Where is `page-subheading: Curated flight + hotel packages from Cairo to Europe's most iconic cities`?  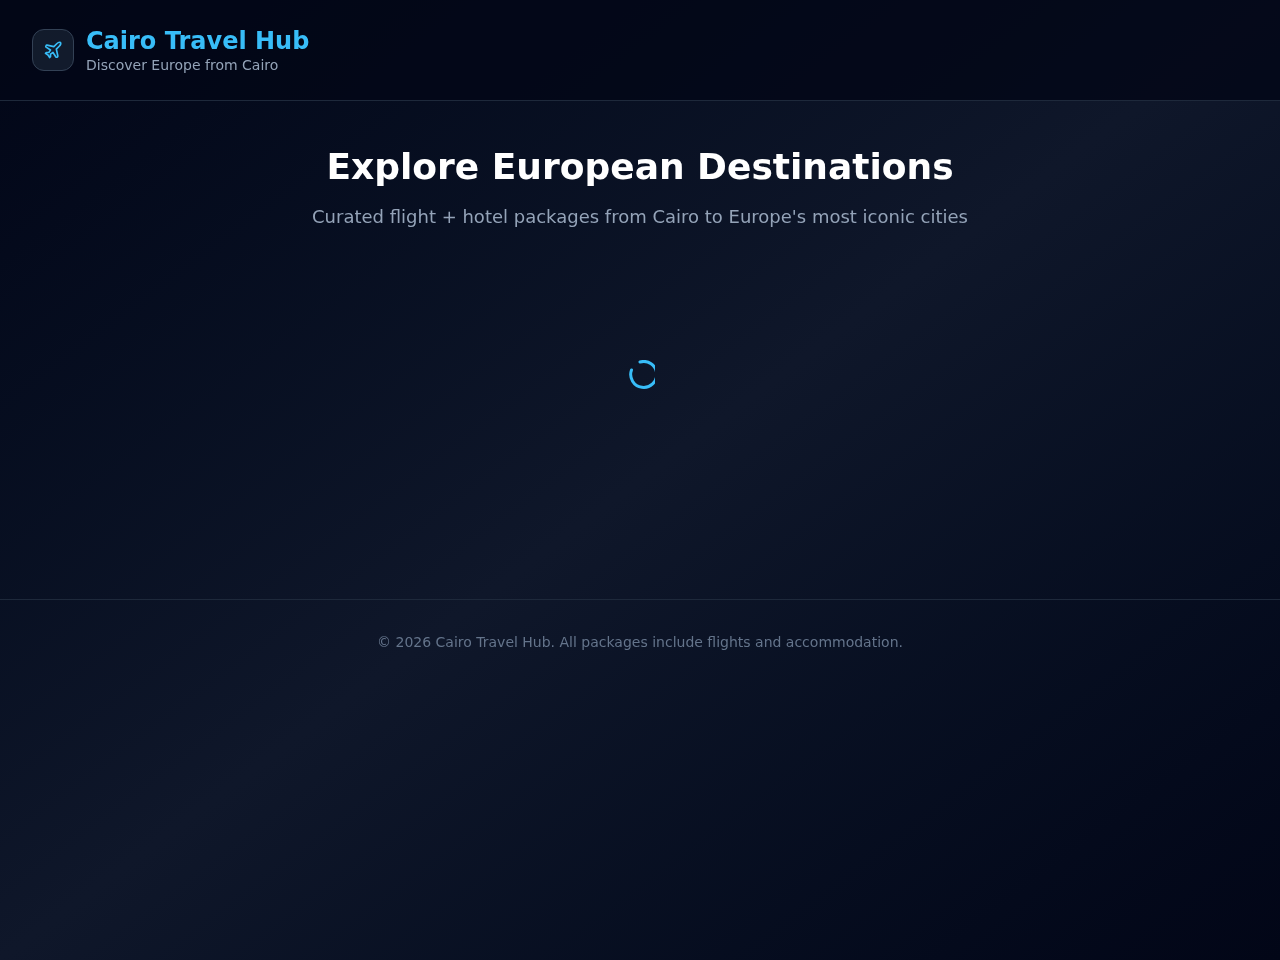 page-subheading: Curated flight + hotel packages from Cairo to Europe's most iconic cities is located at coordinates (640, 217).